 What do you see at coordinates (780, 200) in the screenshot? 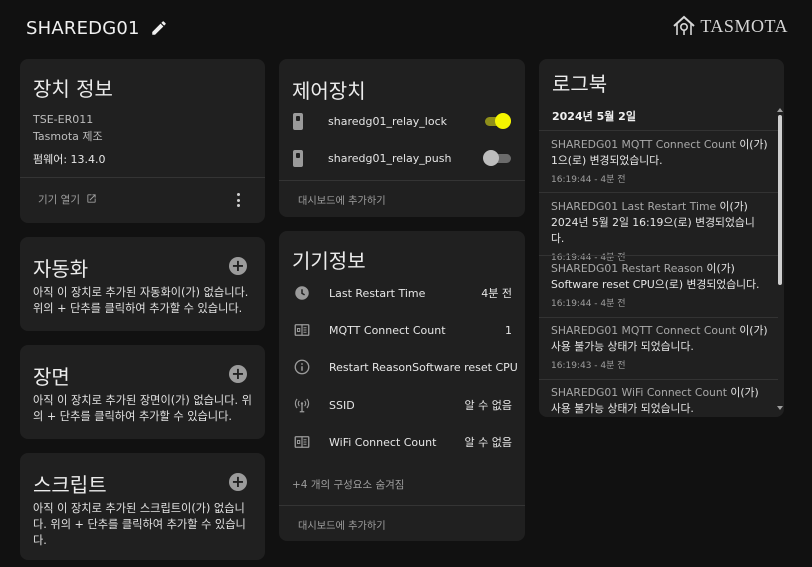
I see `logbook-scrollbar` at bounding box center [780, 200].